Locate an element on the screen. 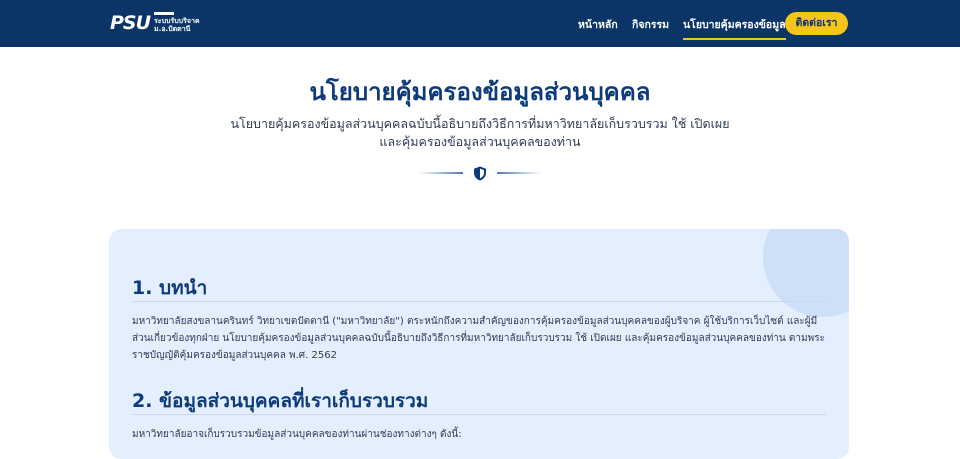  decorative-circle is located at coordinates (806, 273).